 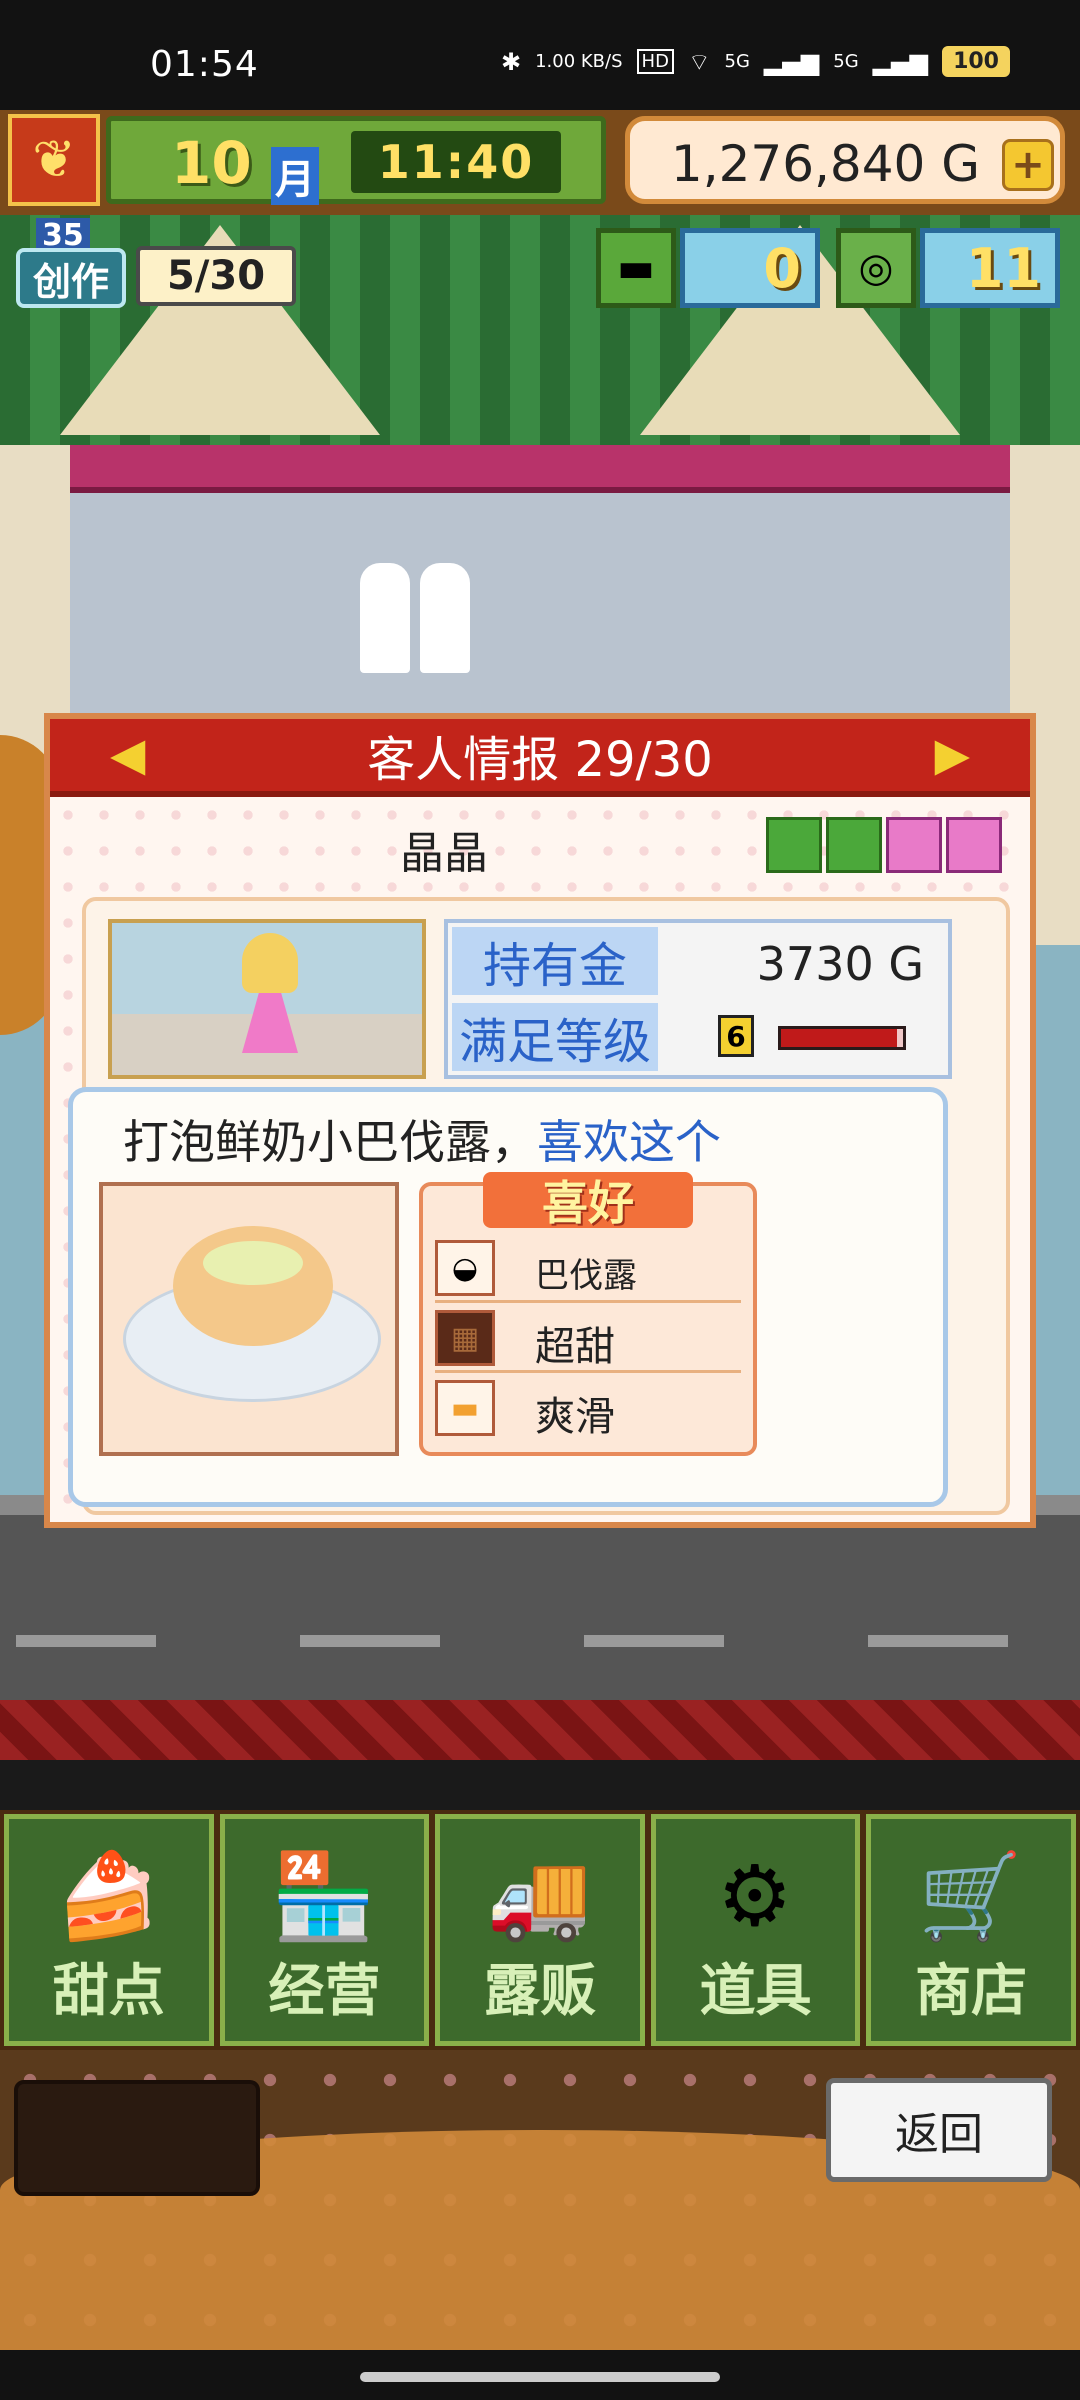 I want to click on panel-title-bar: ◀ 客人情报 29/30 ▶, so click(x=540, y=758).